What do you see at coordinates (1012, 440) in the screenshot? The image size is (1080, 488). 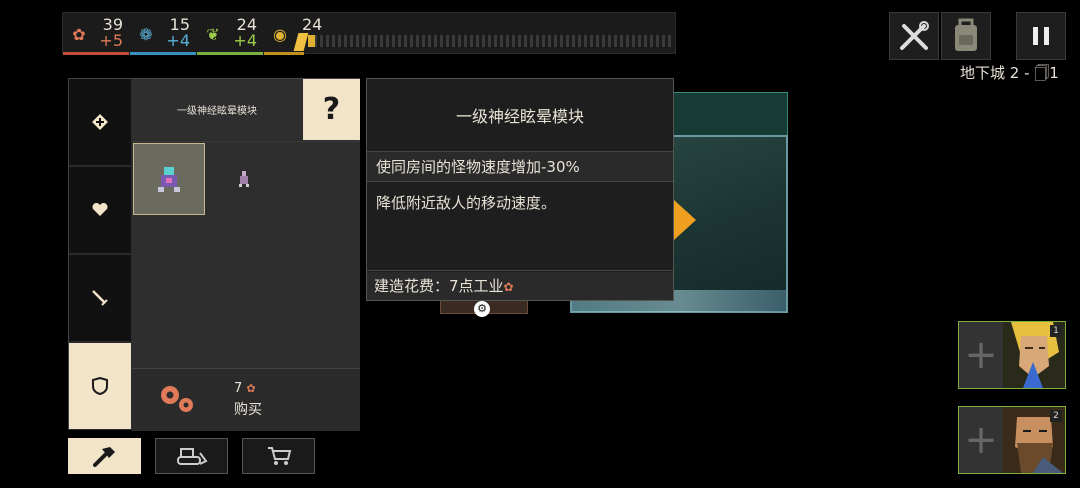 I see `hero-portrait-2: + 2` at bounding box center [1012, 440].